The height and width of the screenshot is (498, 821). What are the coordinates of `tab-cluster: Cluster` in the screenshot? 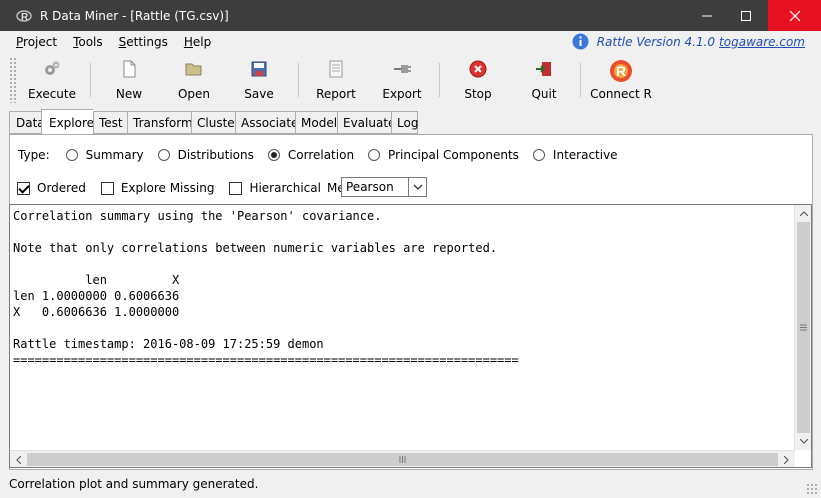 It's located at (215, 122).